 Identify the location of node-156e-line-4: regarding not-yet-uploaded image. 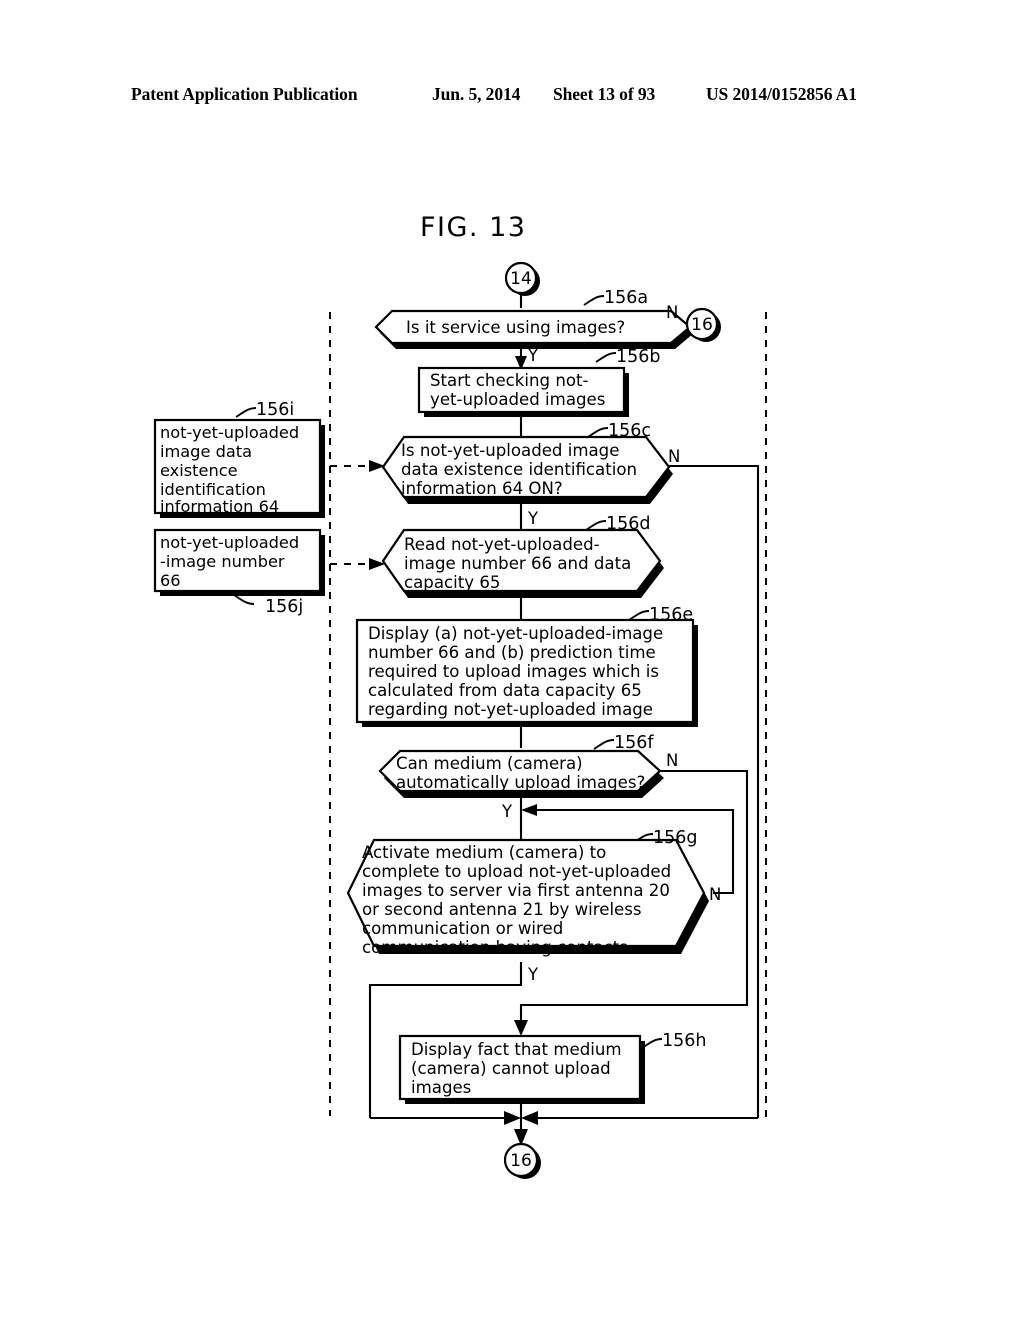
(510, 709).